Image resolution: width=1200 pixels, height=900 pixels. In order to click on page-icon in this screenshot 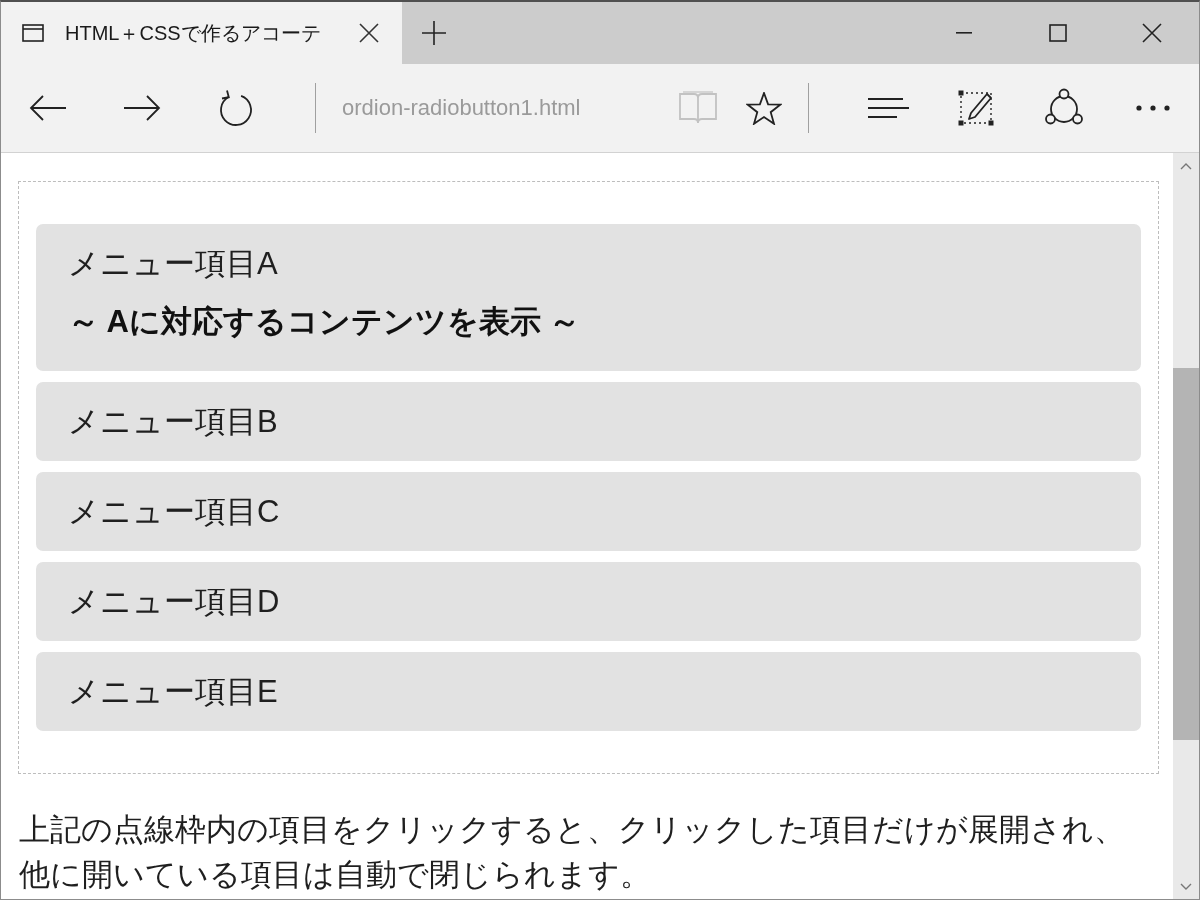, I will do `click(33, 33)`.